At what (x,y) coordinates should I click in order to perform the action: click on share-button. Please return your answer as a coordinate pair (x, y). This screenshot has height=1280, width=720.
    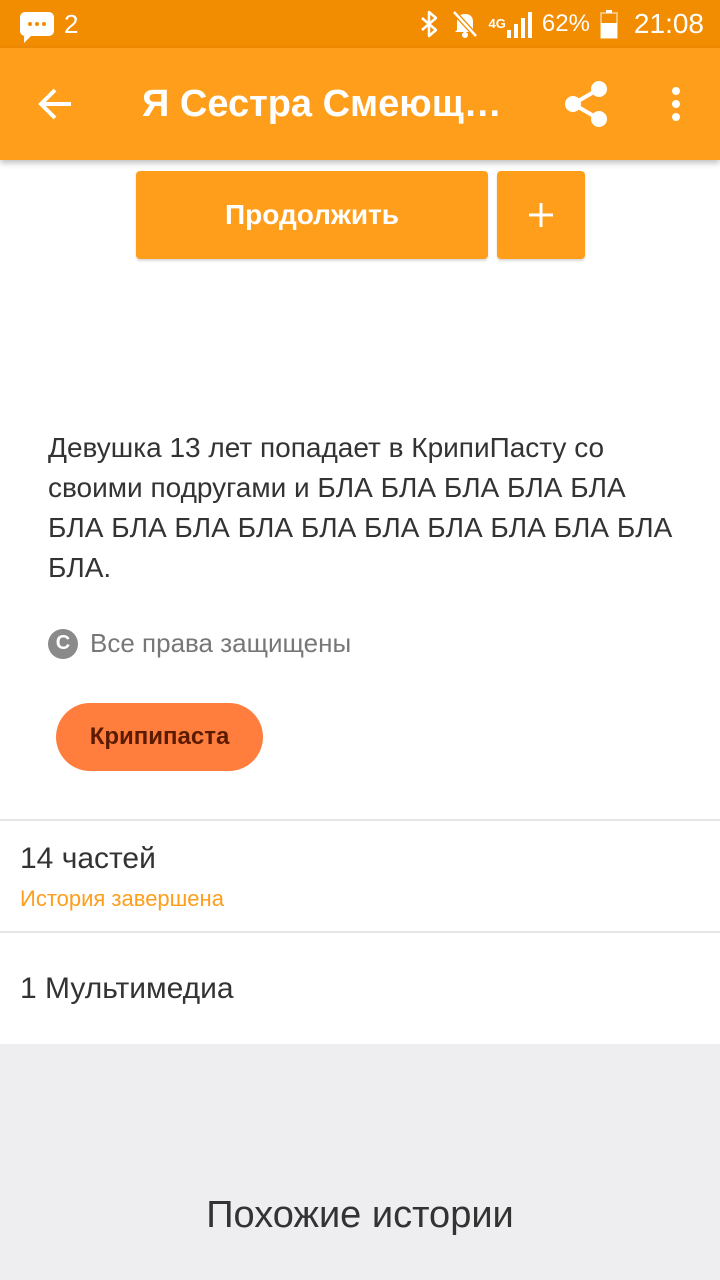
    Looking at the image, I should click on (586, 104).